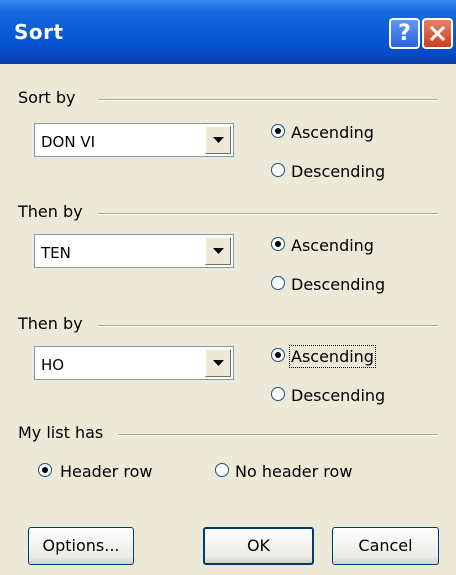  I want to click on then-by-1-divider, so click(268, 214).